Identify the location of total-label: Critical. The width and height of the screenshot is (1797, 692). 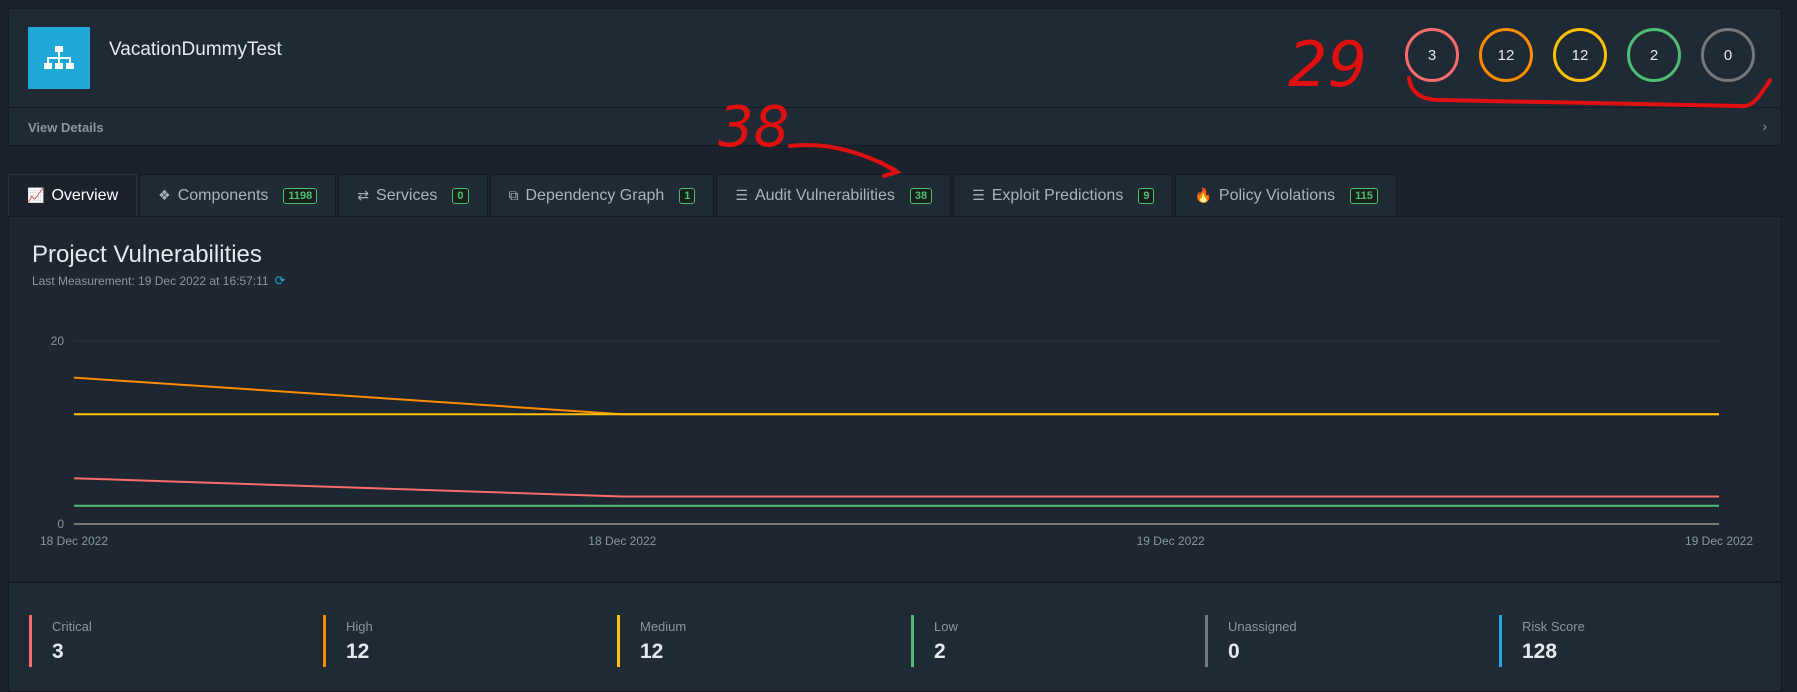
(72, 626).